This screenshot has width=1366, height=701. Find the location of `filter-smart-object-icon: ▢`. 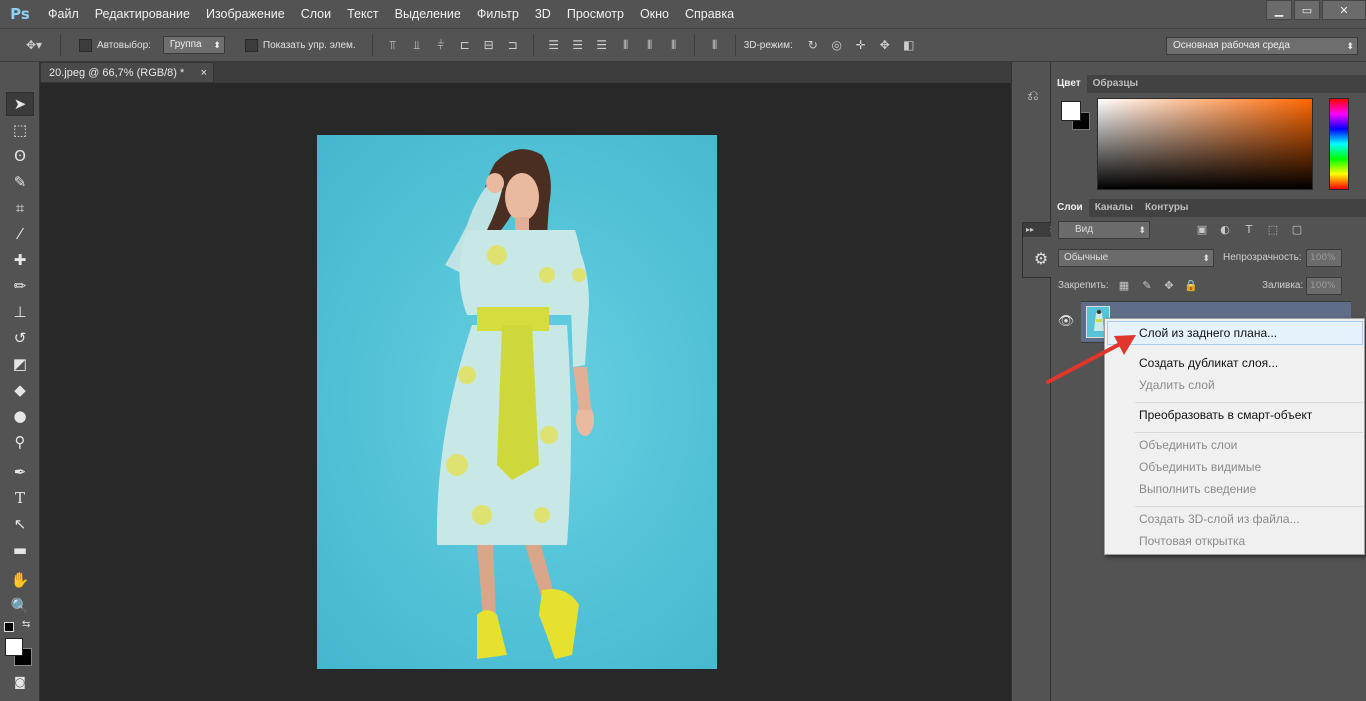

filter-smart-object-icon: ▢ is located at coordinates (1297, 229).